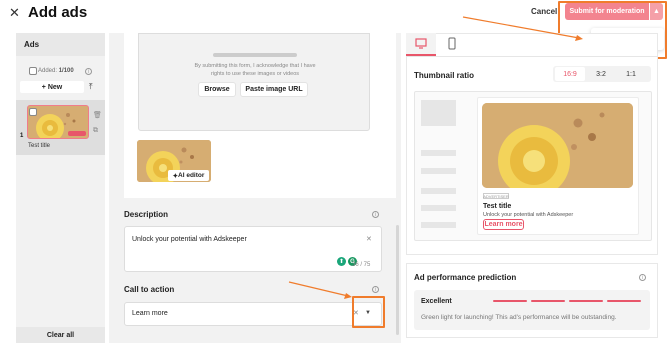 The height and width of the screenshot is (343, 670). What do you see at coordinates (77, 133) in the screenshot?
I see `status-badge` at bounding box center [77, 133].